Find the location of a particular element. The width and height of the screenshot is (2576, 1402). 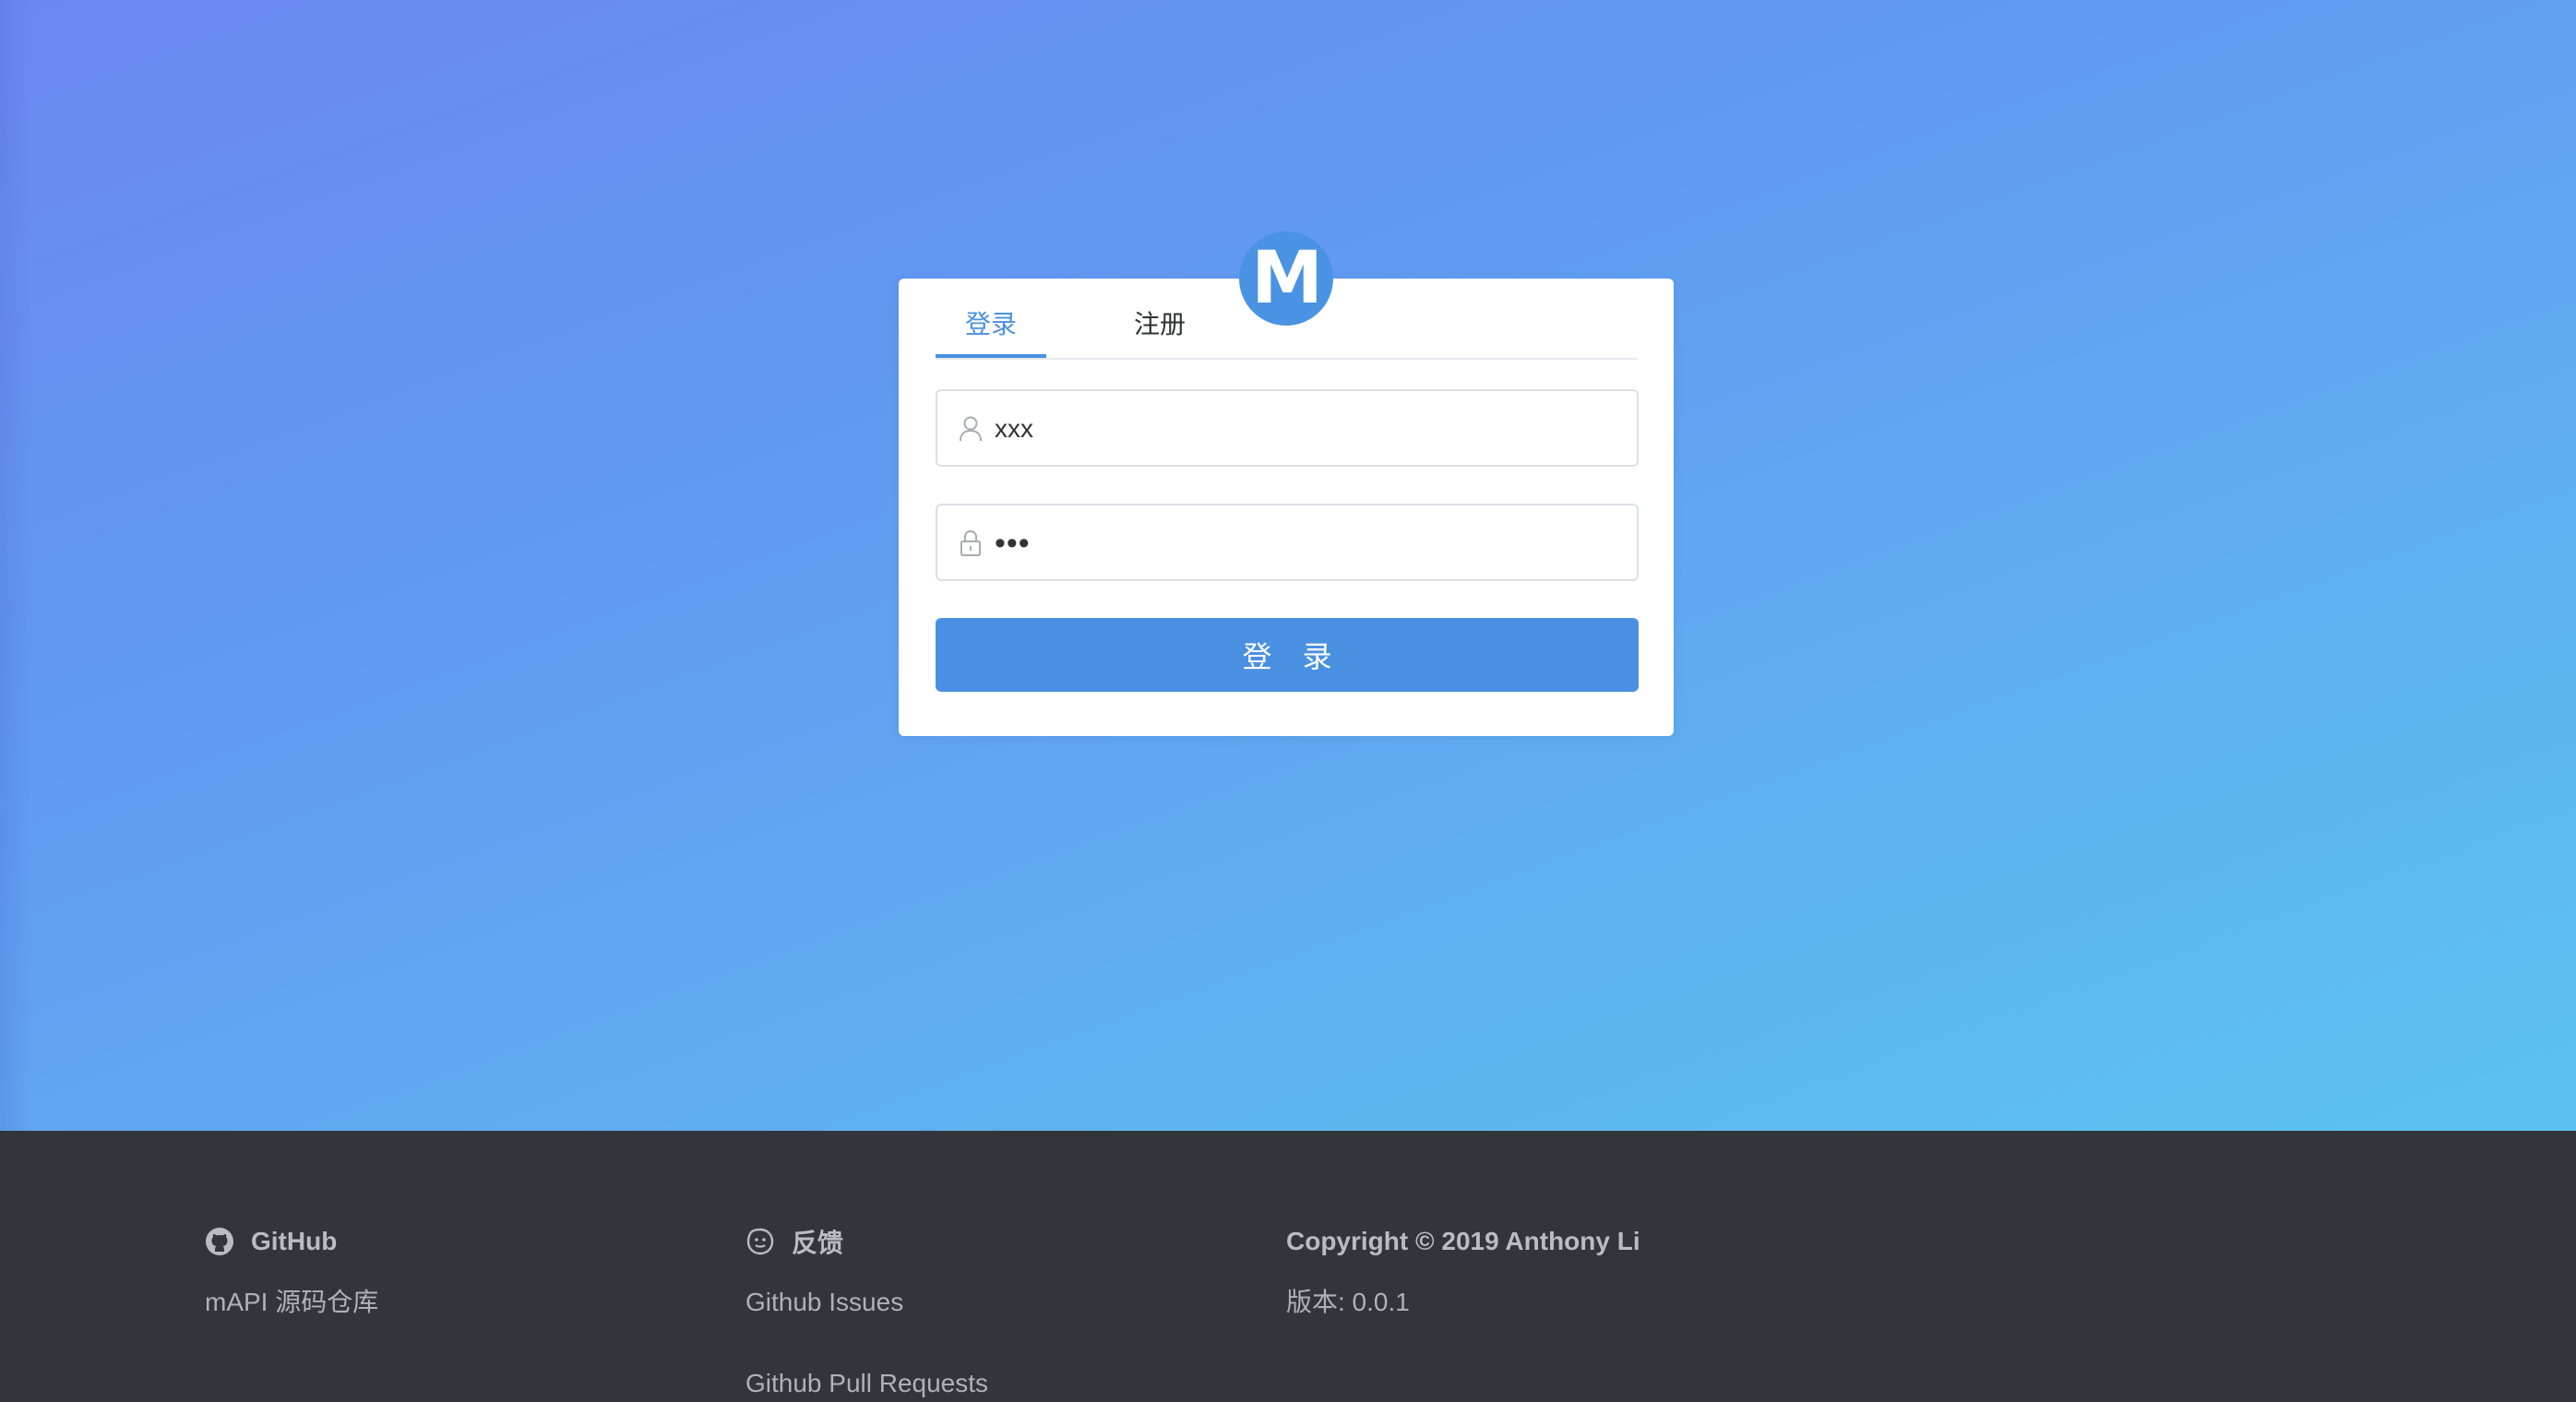

hero-edge-shade is located at coordinates (15, 566).